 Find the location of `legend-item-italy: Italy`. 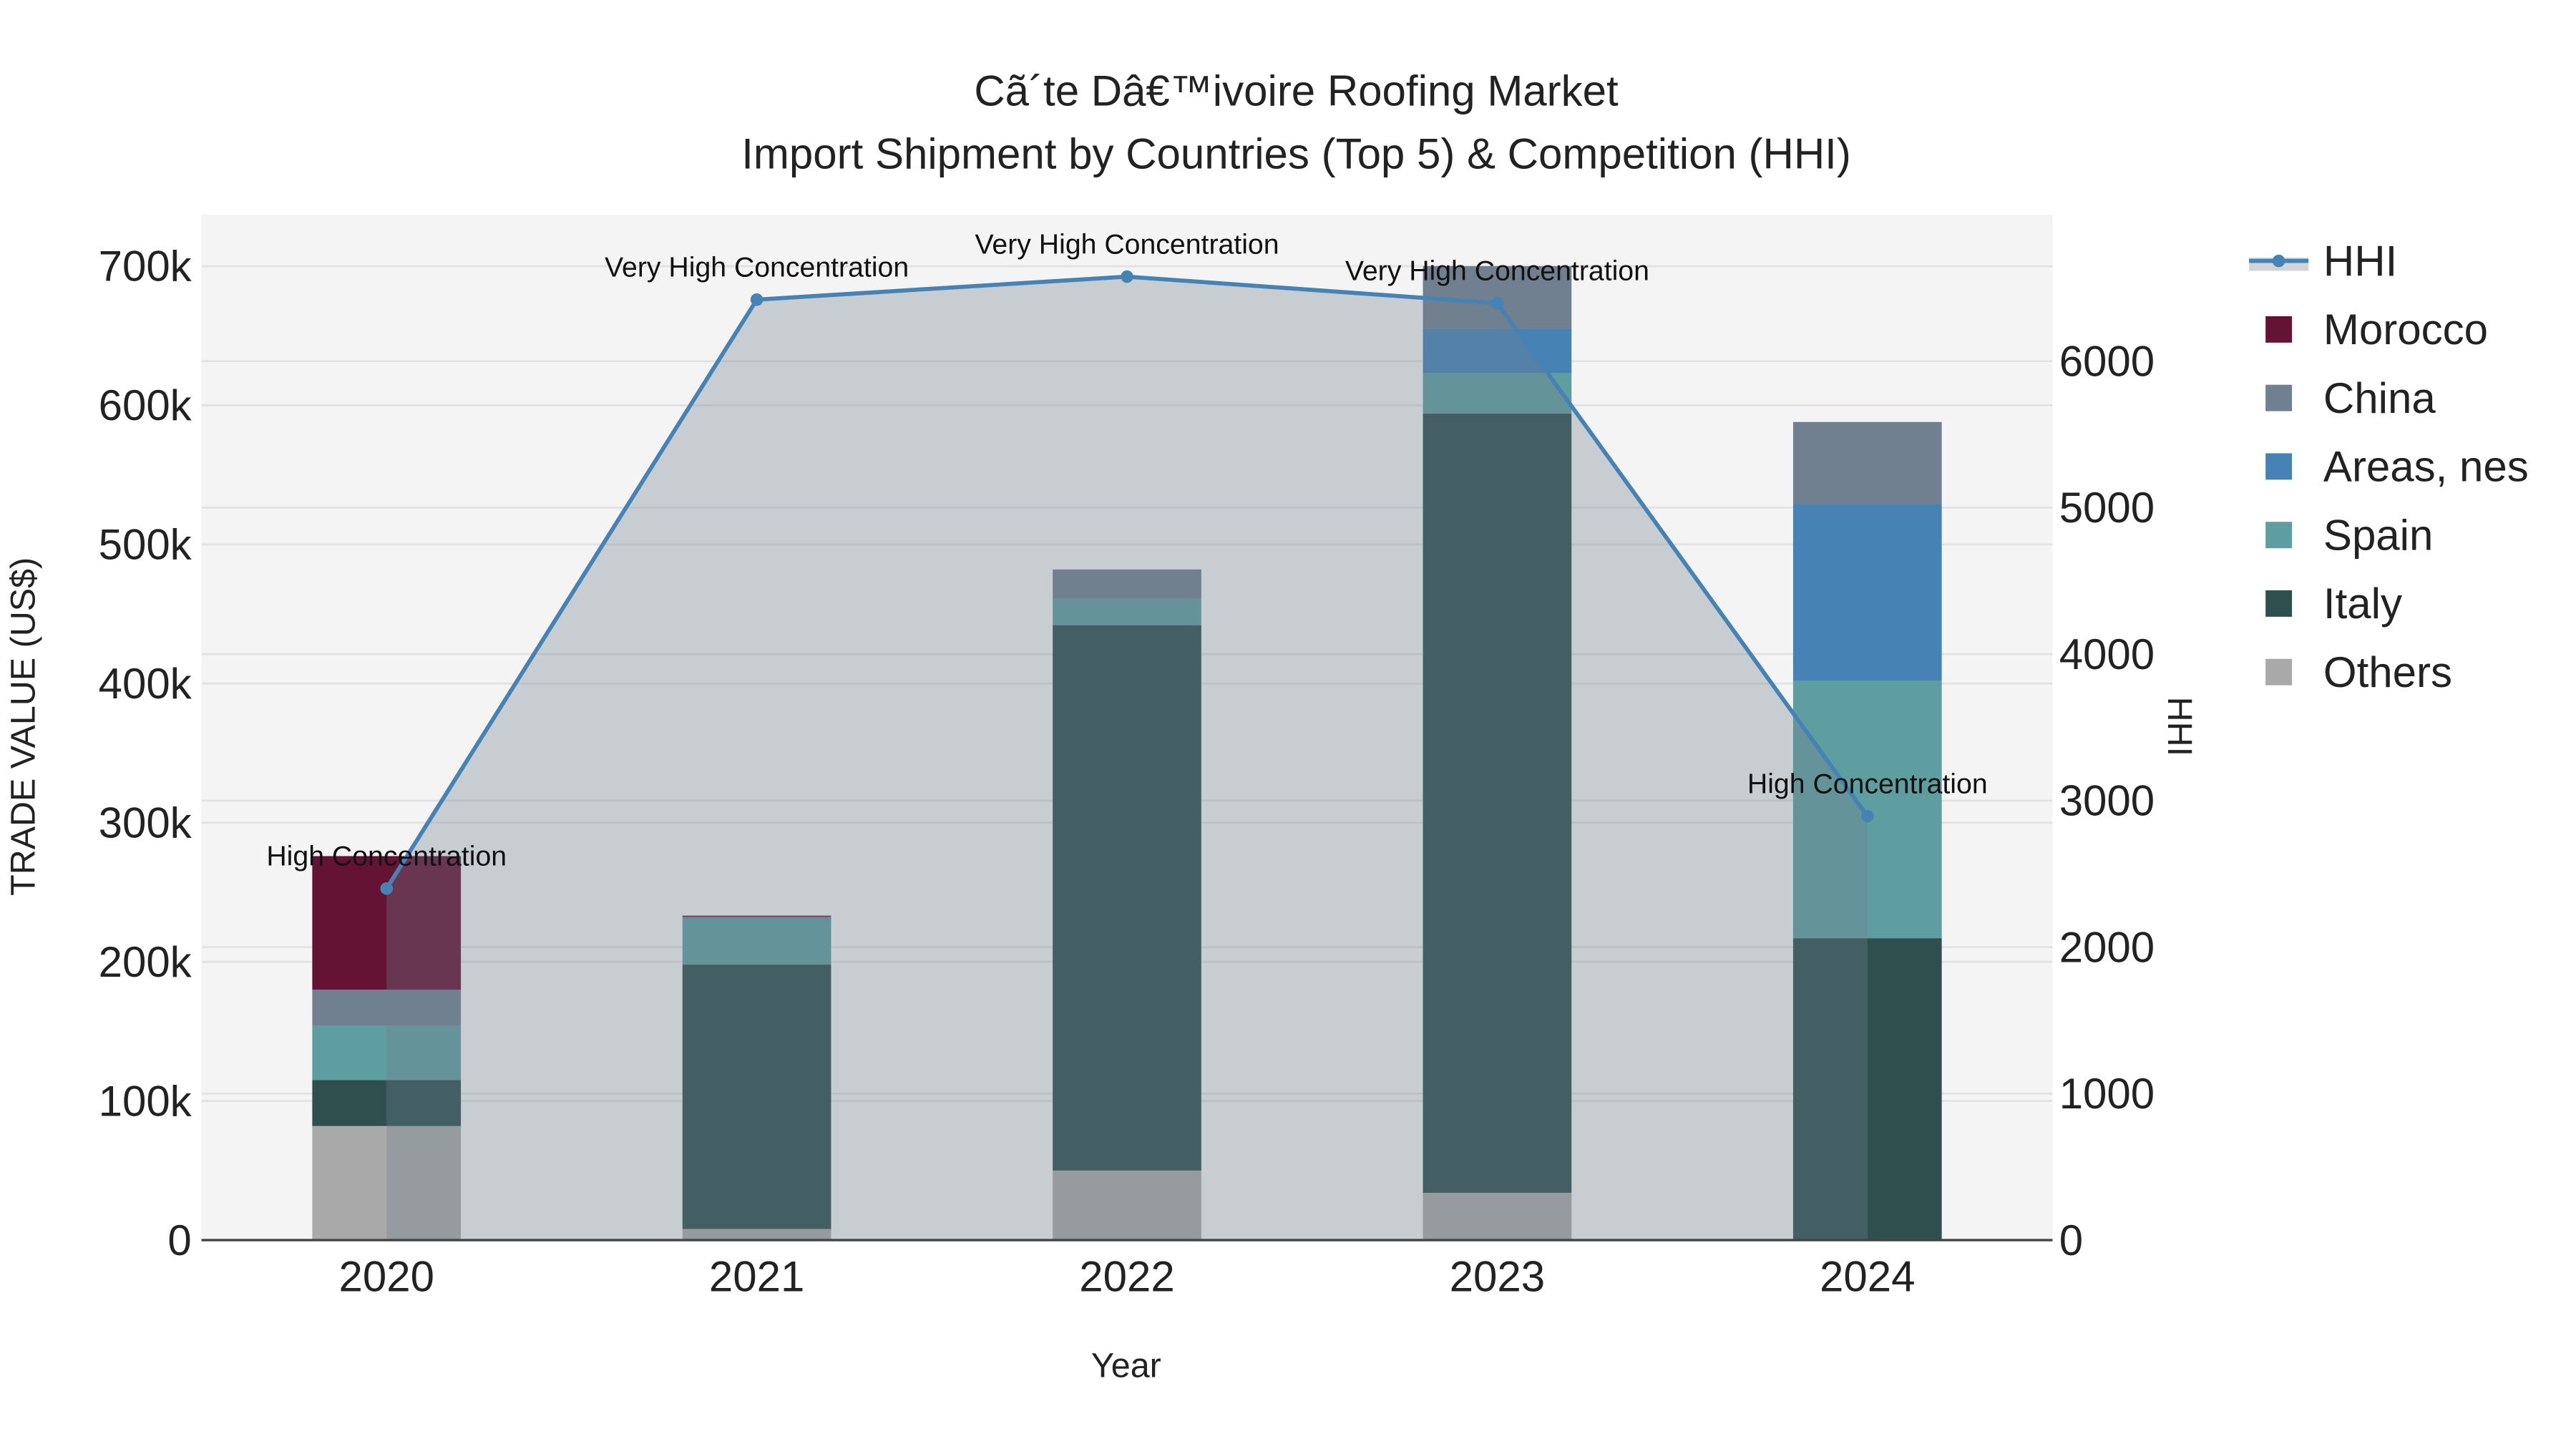

legend-item-italy: Italy is located at coordinates (2333, 604).